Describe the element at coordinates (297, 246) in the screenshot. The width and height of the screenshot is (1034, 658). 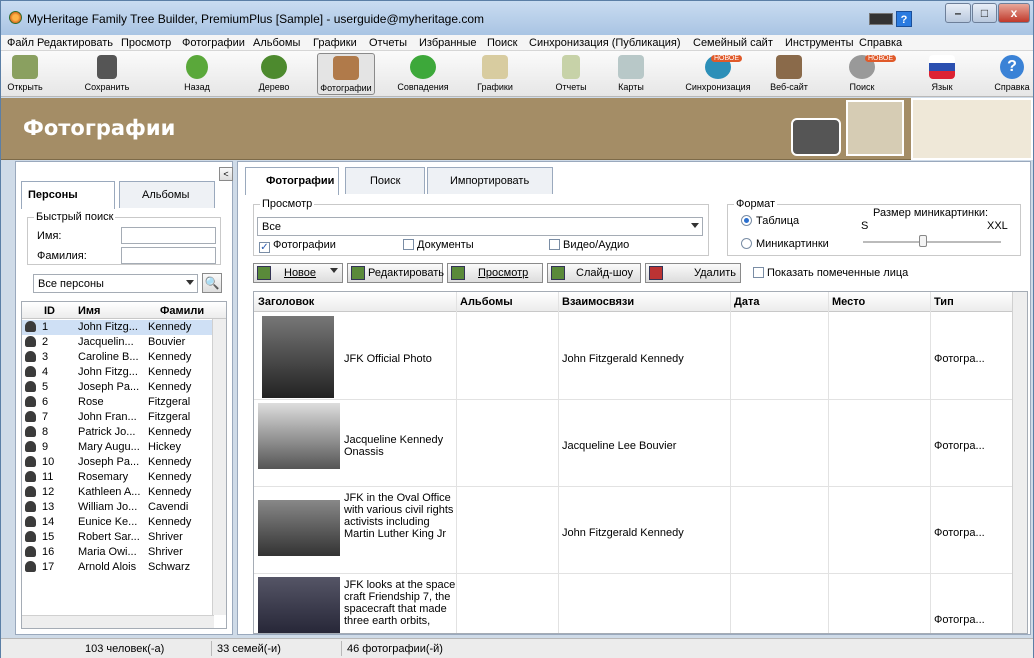
I see `photos-checkbox: ✓ Фотографии` at that location.